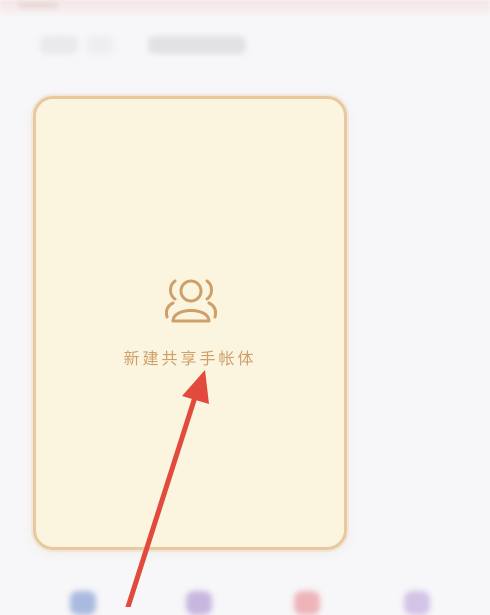 The height and width of the screenshot is (615, 490). Describe the element at coordinates (245, 600) in the screenshot. I see `bottom-dock` at that location.